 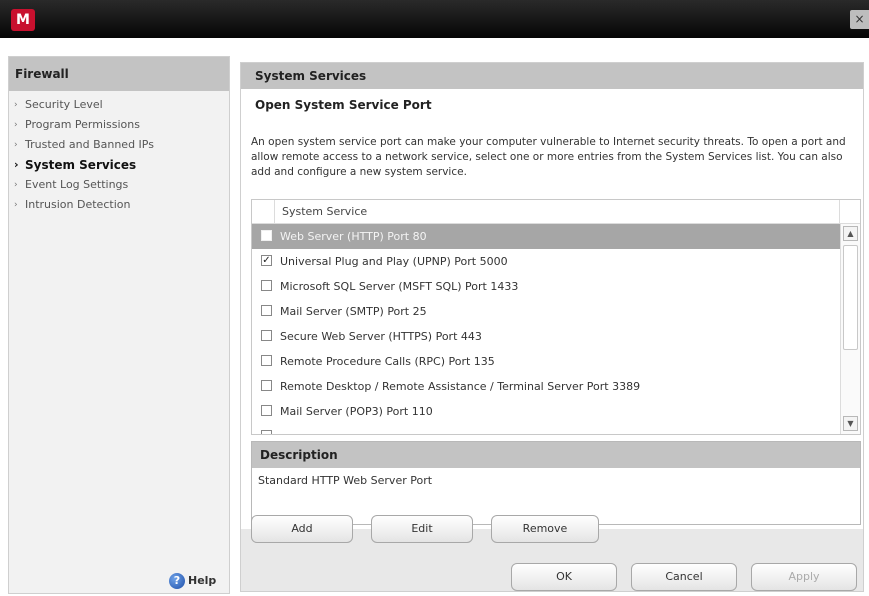 I want to click on service-label: Secure Web Server (HTTPS) Port 443, so click(x=381, y=336).